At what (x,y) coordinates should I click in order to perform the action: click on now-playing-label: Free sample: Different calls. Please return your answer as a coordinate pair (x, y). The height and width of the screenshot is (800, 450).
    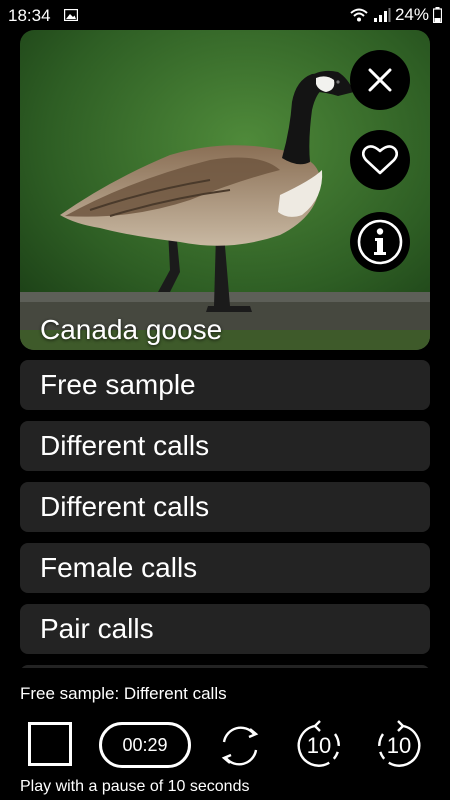
    Looking at the image, I should click on (123, 693).